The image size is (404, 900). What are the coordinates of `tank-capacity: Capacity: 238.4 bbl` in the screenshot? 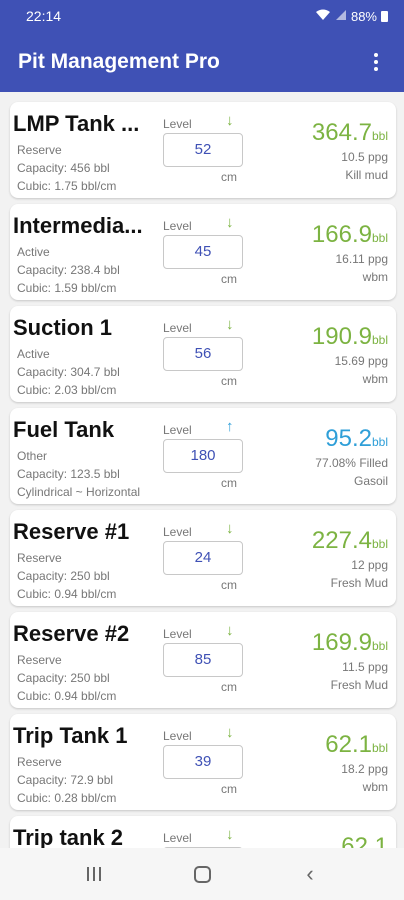 It's located at (68, 270).